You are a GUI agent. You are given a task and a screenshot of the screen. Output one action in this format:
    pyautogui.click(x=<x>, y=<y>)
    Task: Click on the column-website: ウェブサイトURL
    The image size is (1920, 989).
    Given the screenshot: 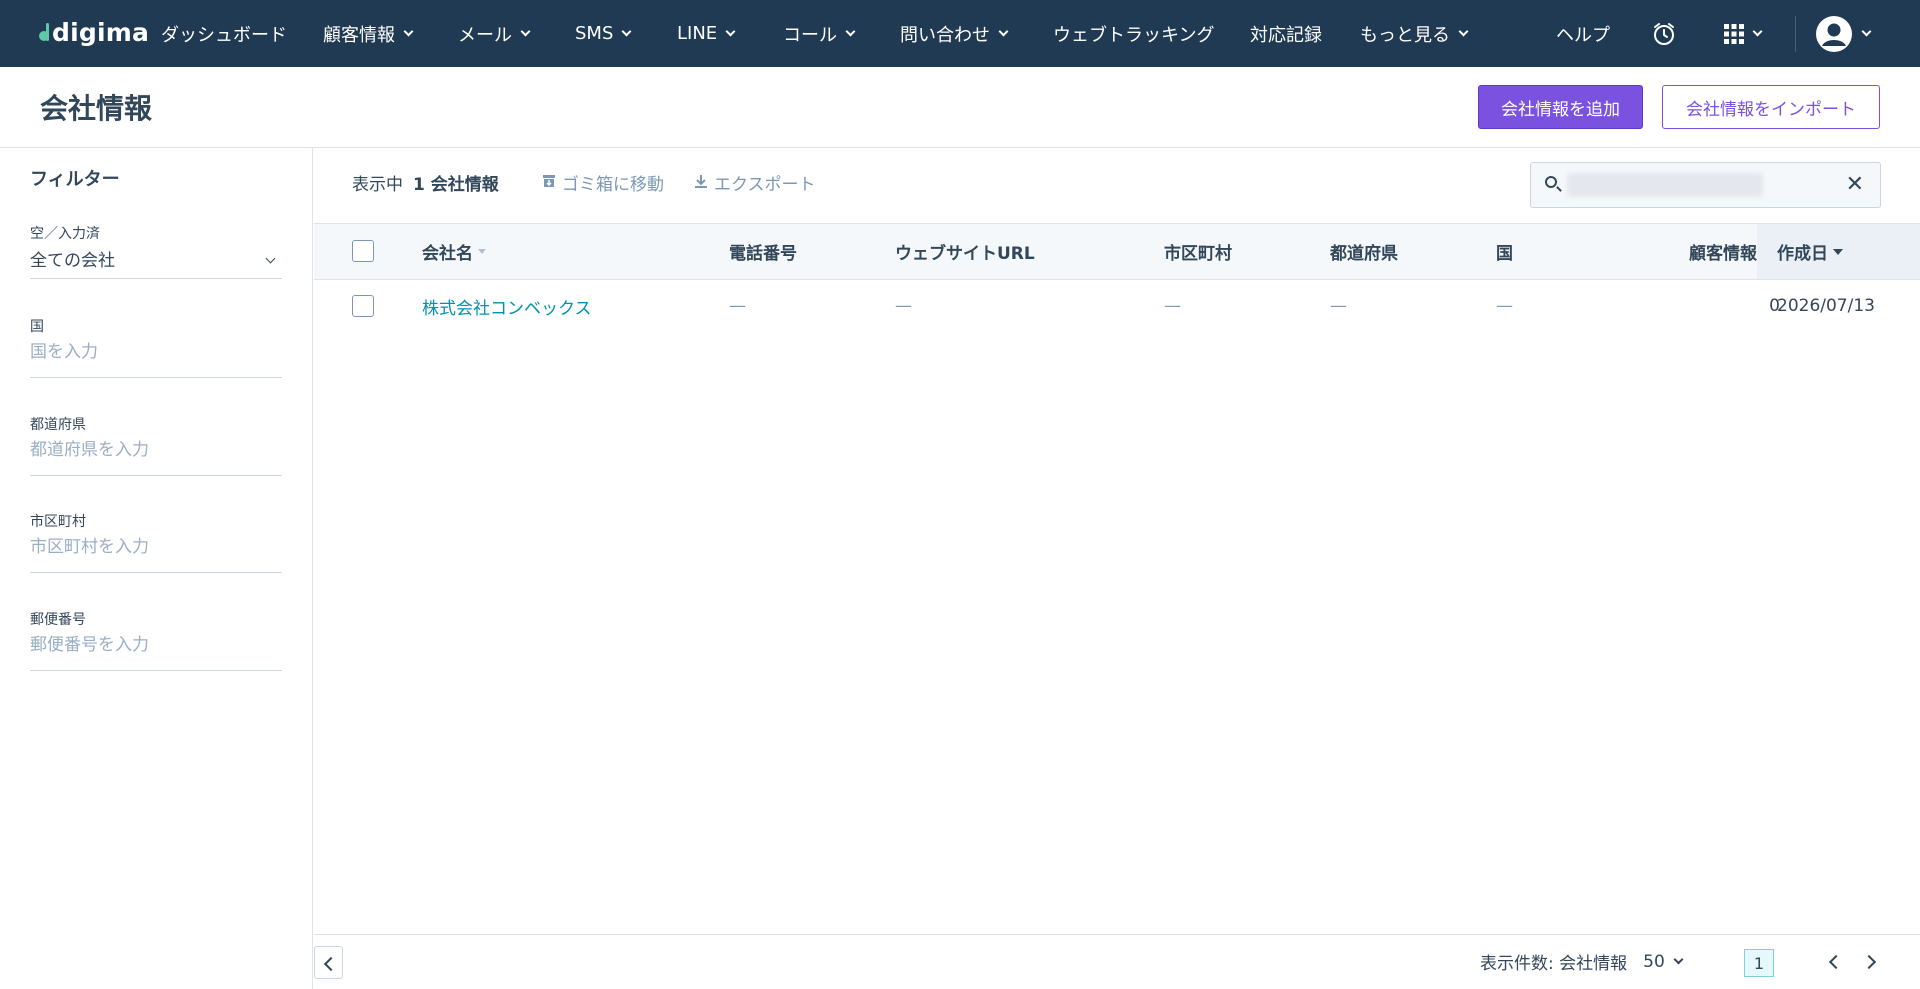 What is the action you would take?
    pyautogui.click(x=965, y=251)
    